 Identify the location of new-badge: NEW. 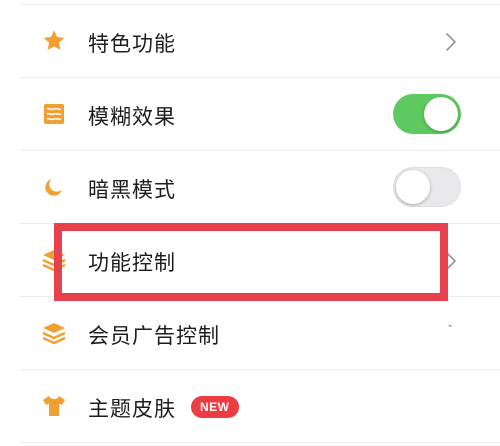
(215, 407).